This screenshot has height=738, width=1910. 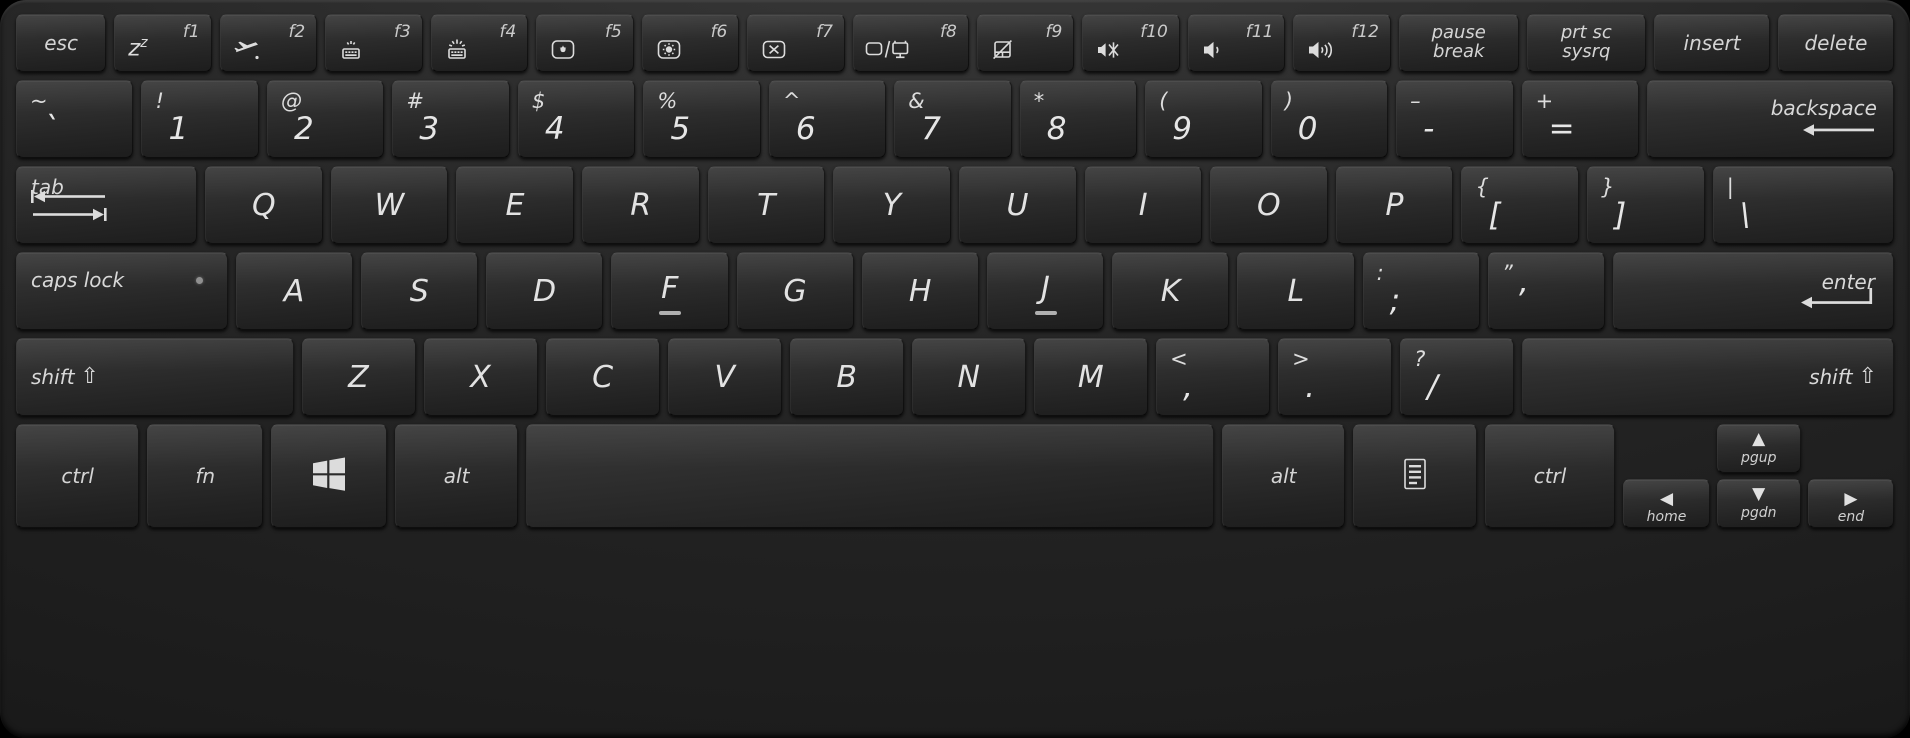 I want to click on key-f8: f8, so click(x=910, y=43).